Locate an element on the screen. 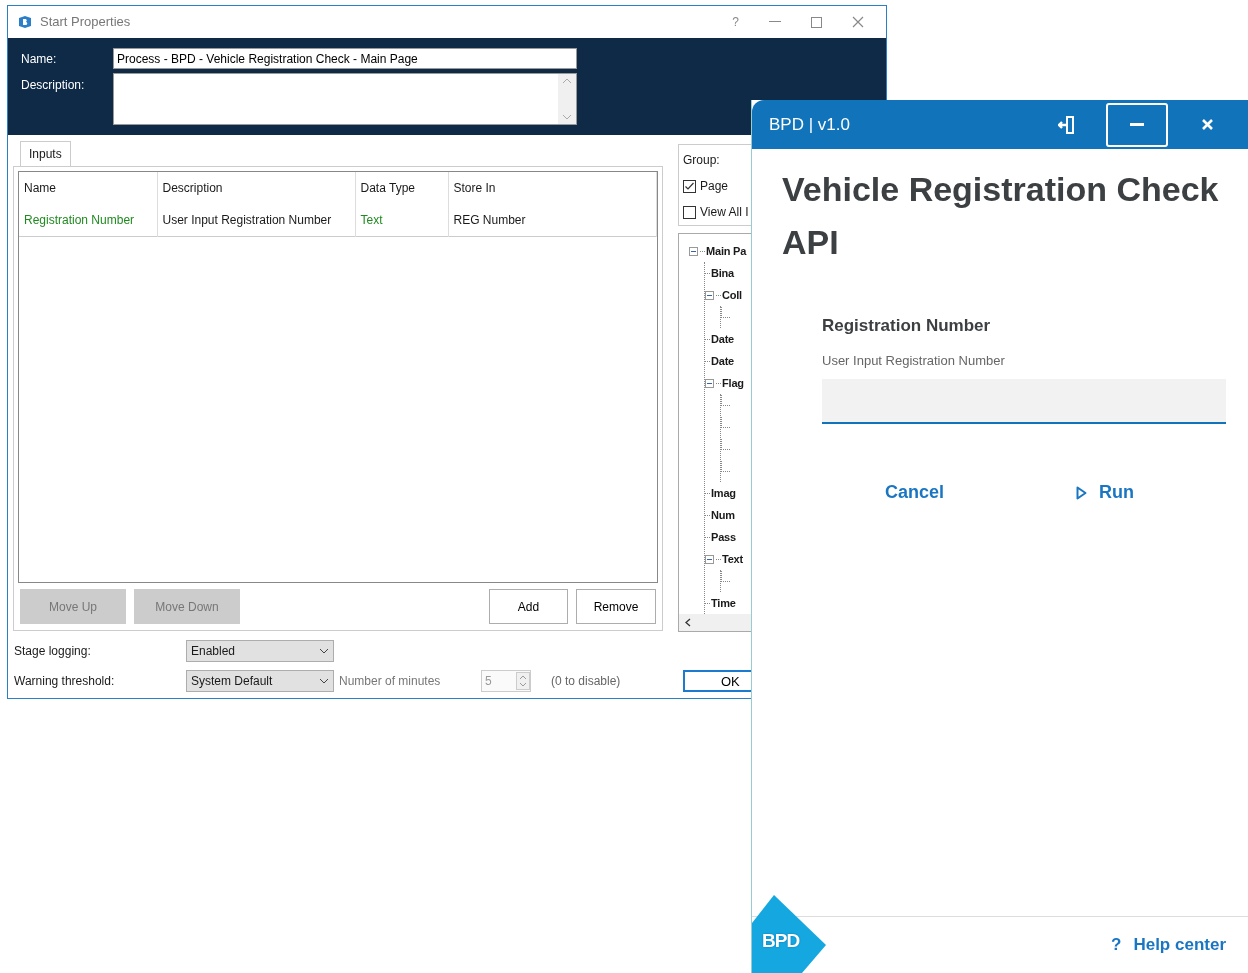 The image size is (1248, 973). run-button: Run is located at coordinates (1105, 492).